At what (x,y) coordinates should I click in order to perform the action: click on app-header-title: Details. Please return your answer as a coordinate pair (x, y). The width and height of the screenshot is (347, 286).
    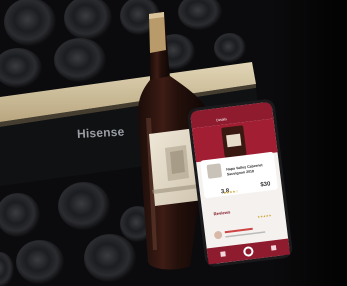
    Looking at the image, I should click on (221, 120).